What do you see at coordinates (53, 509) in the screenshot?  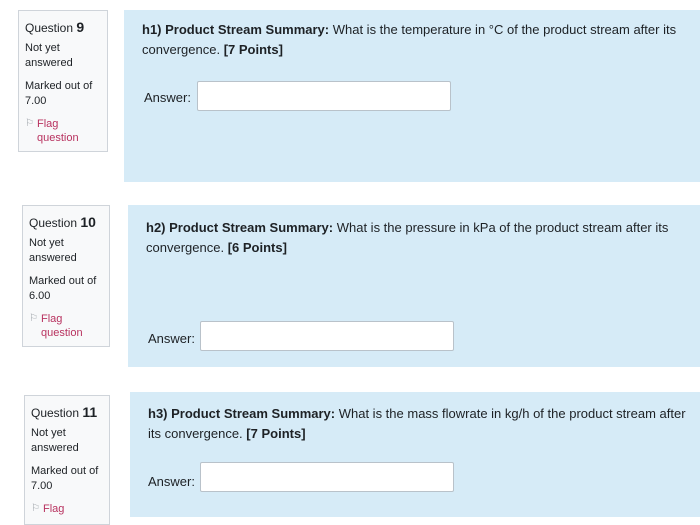 I see `flag-label: Flag` at bounding box center [53, 509].